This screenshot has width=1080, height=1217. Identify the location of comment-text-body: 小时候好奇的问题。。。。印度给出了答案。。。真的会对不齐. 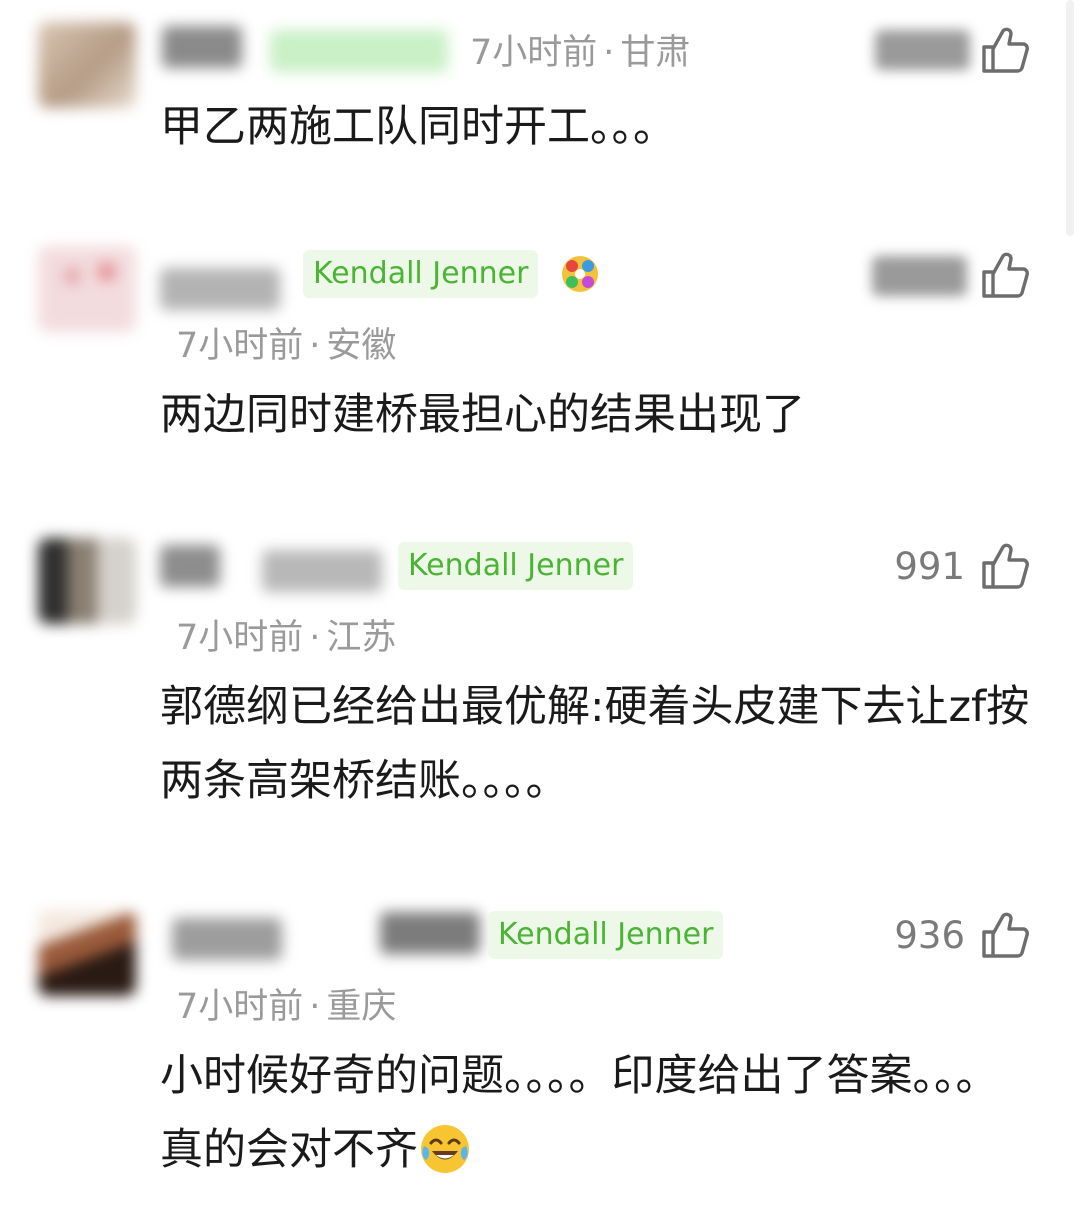
(579, 1113).